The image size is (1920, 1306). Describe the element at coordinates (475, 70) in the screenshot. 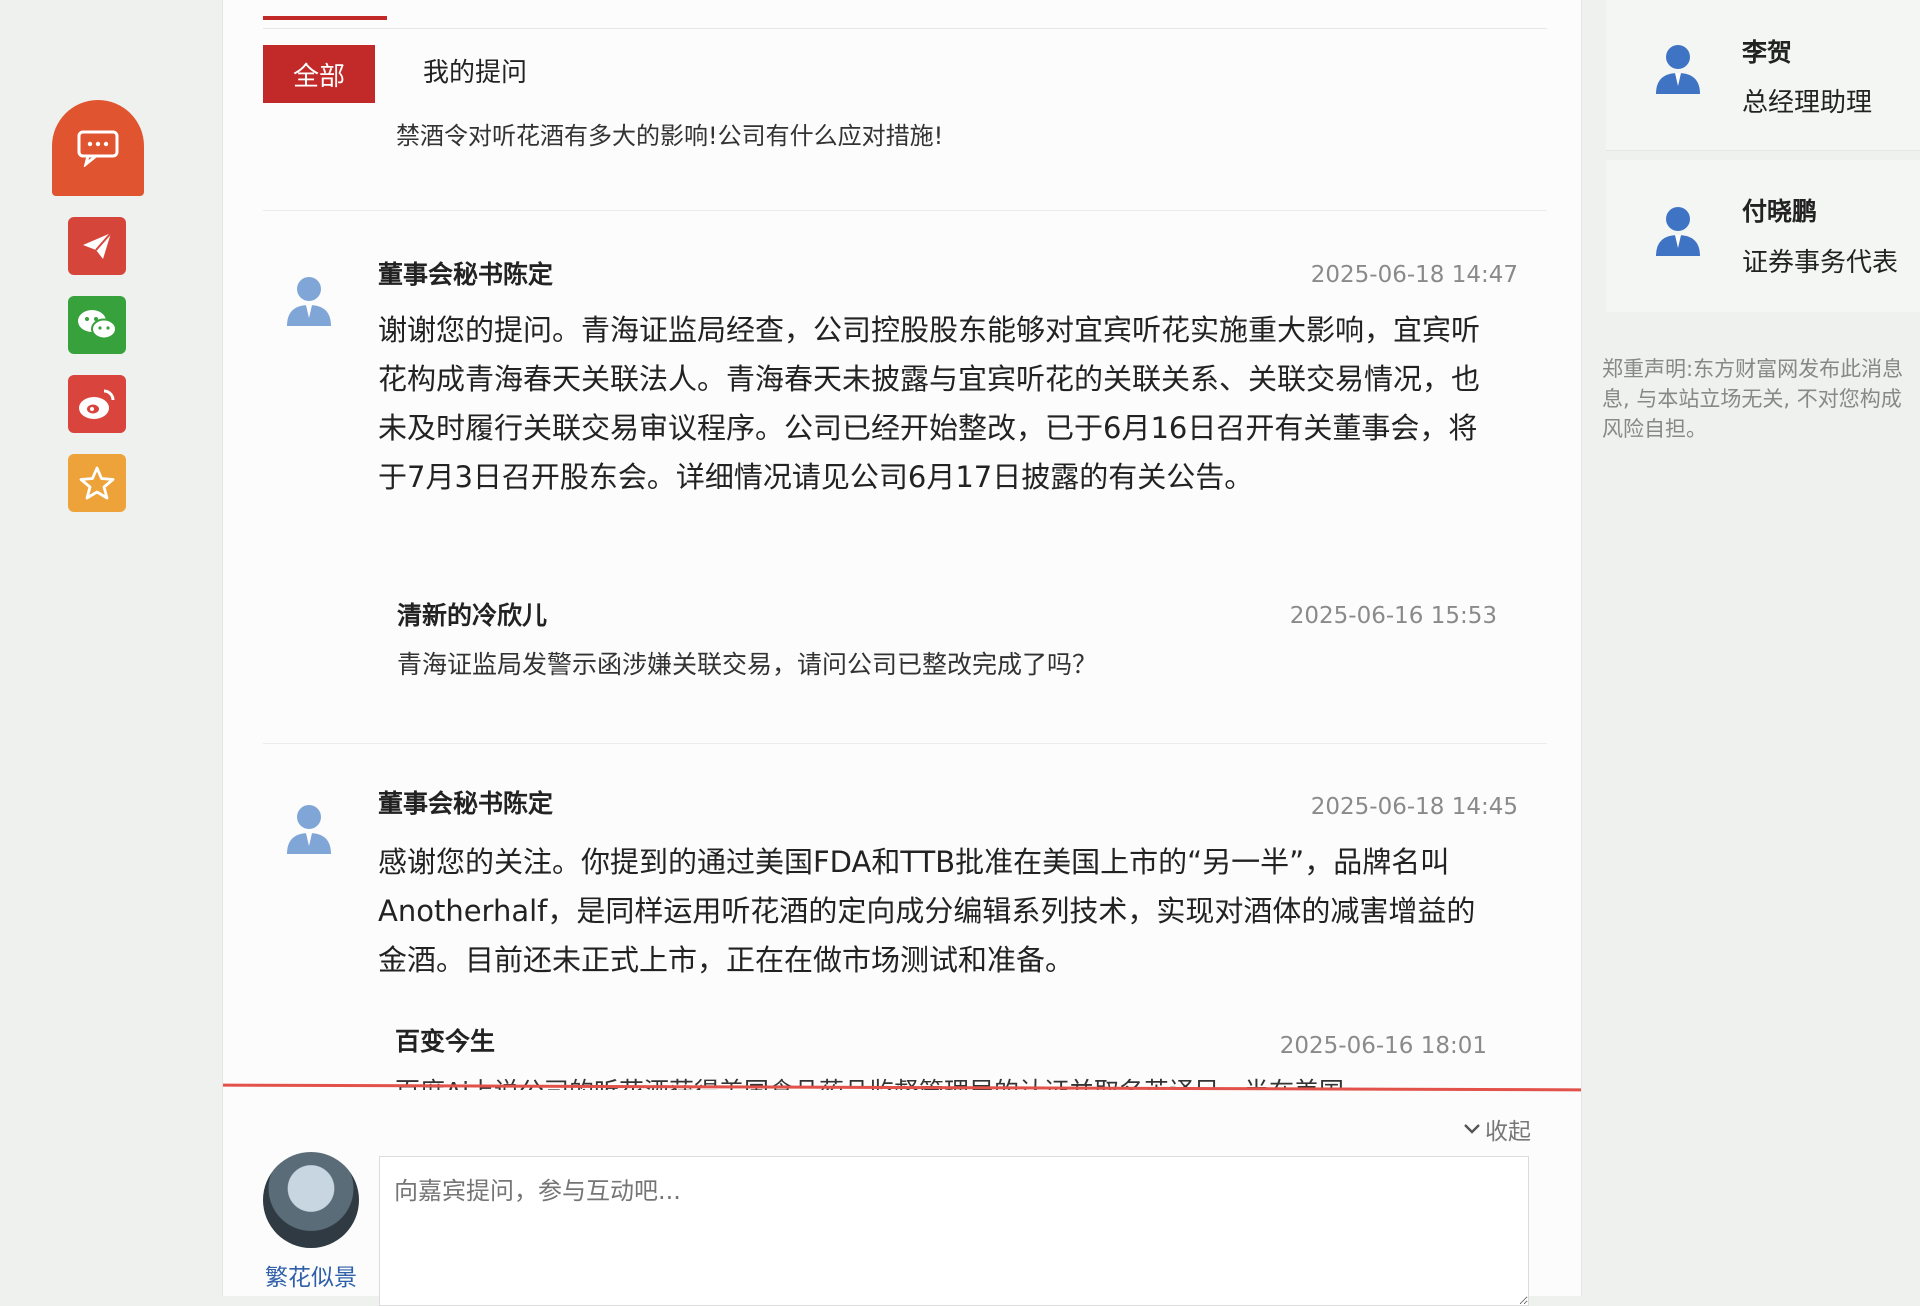

I see `tab-my-questions: 我的提问` at that location.